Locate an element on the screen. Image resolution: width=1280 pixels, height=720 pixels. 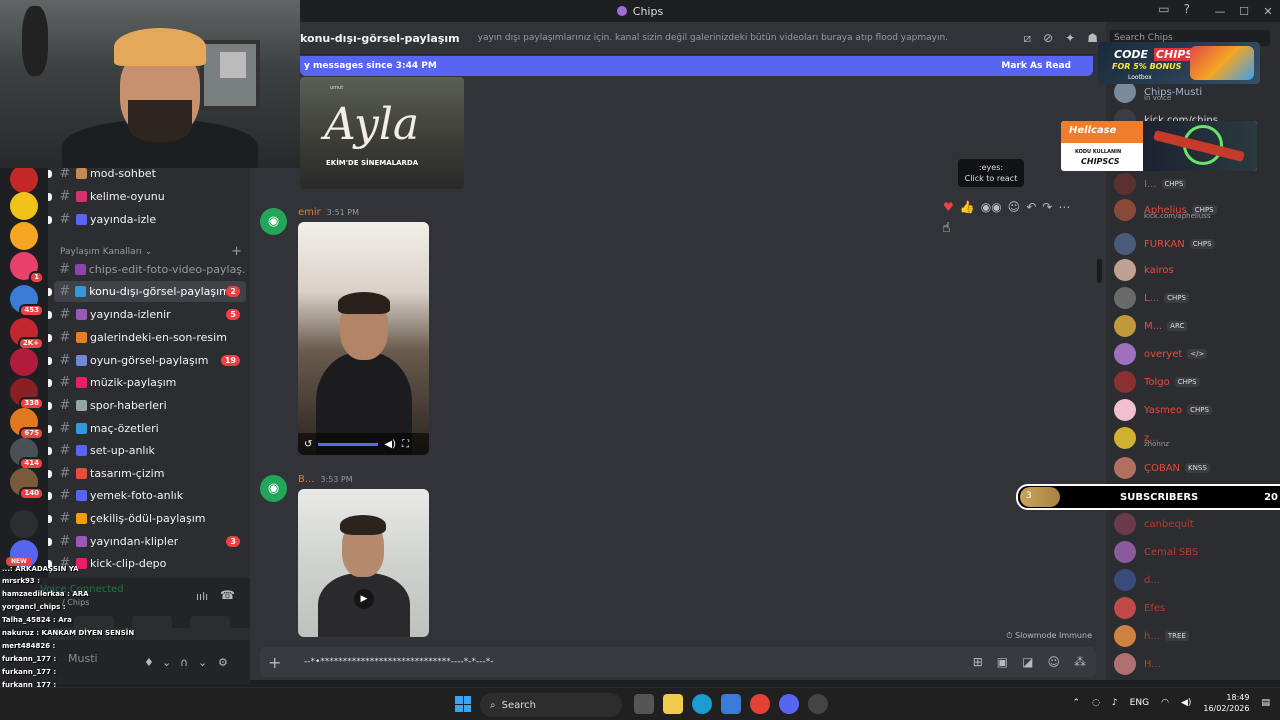
camera-button is located at coordinates (94, 626).